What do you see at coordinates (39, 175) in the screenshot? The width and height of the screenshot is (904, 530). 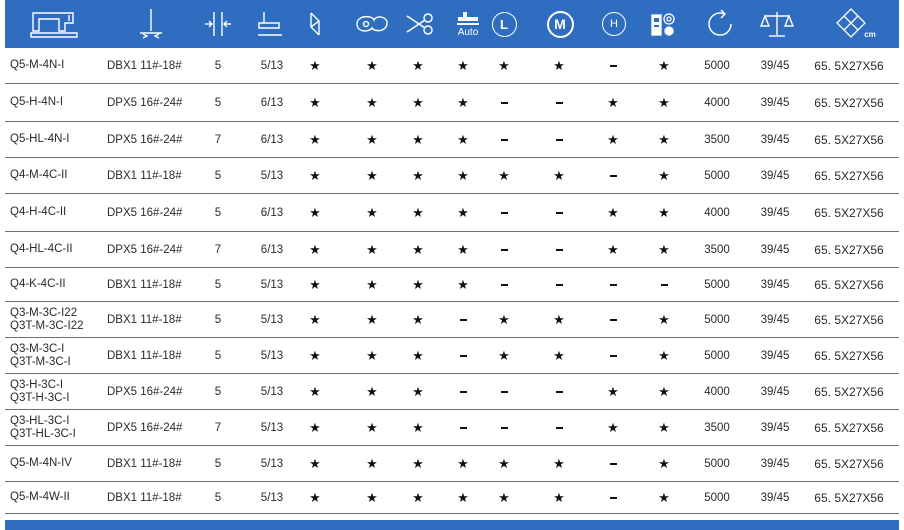 I see `model-name: Q4-M-4C-II` at bounding box center [39, 175].